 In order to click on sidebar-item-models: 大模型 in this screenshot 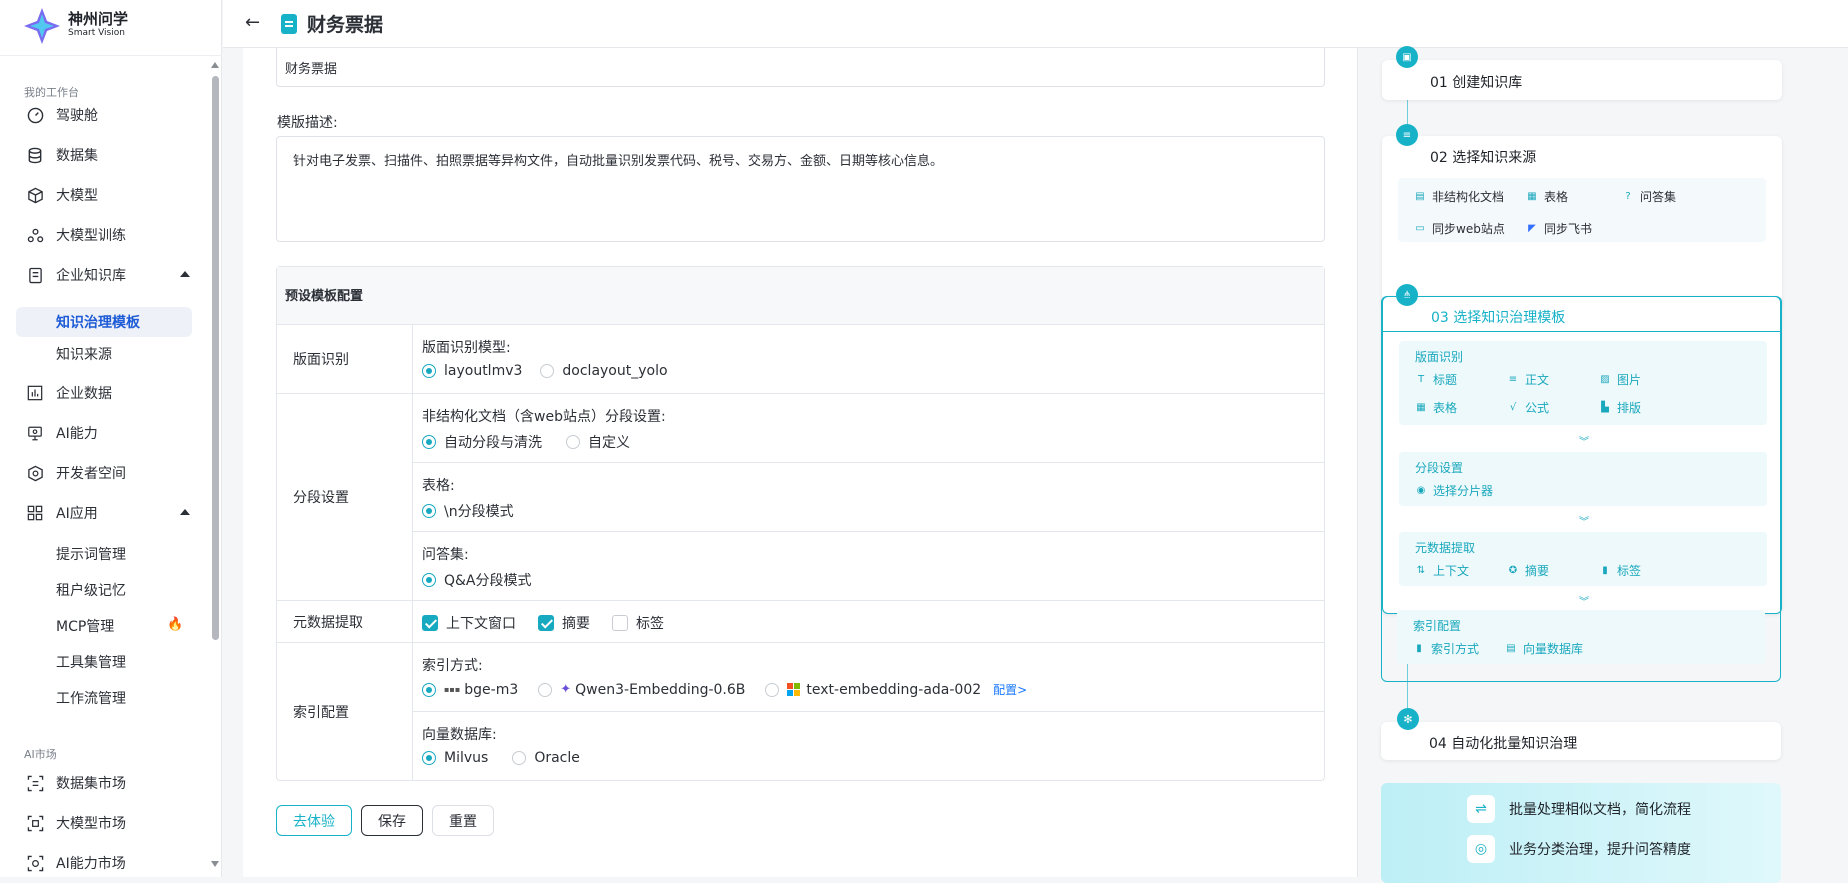, I will do `click(111, 195)`.